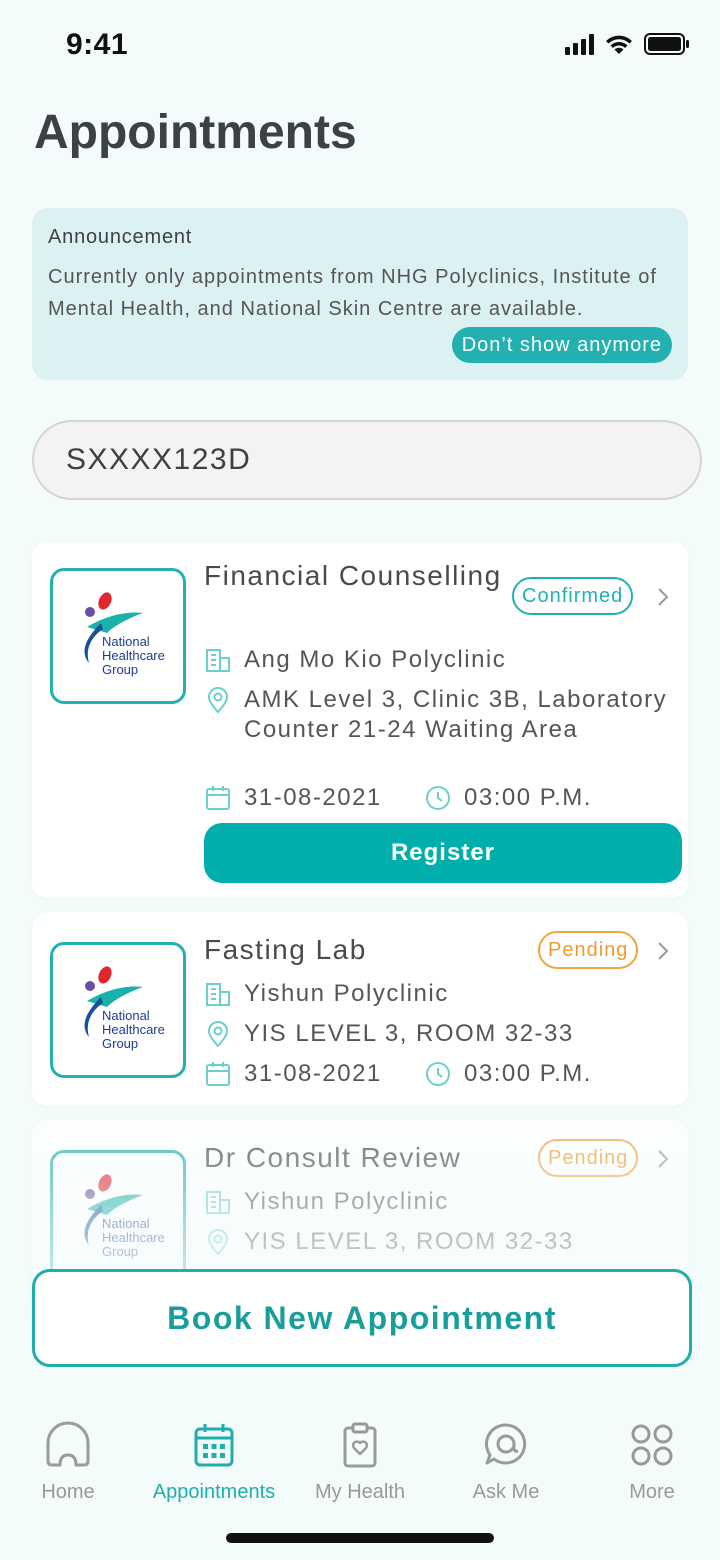 Image resolution: width=720 pixels, height=1560 pixels. What do you see at coordinates (579, 44) in the screenshot?
I see `cellular-signal-icon` at bounding box center [579, 44].